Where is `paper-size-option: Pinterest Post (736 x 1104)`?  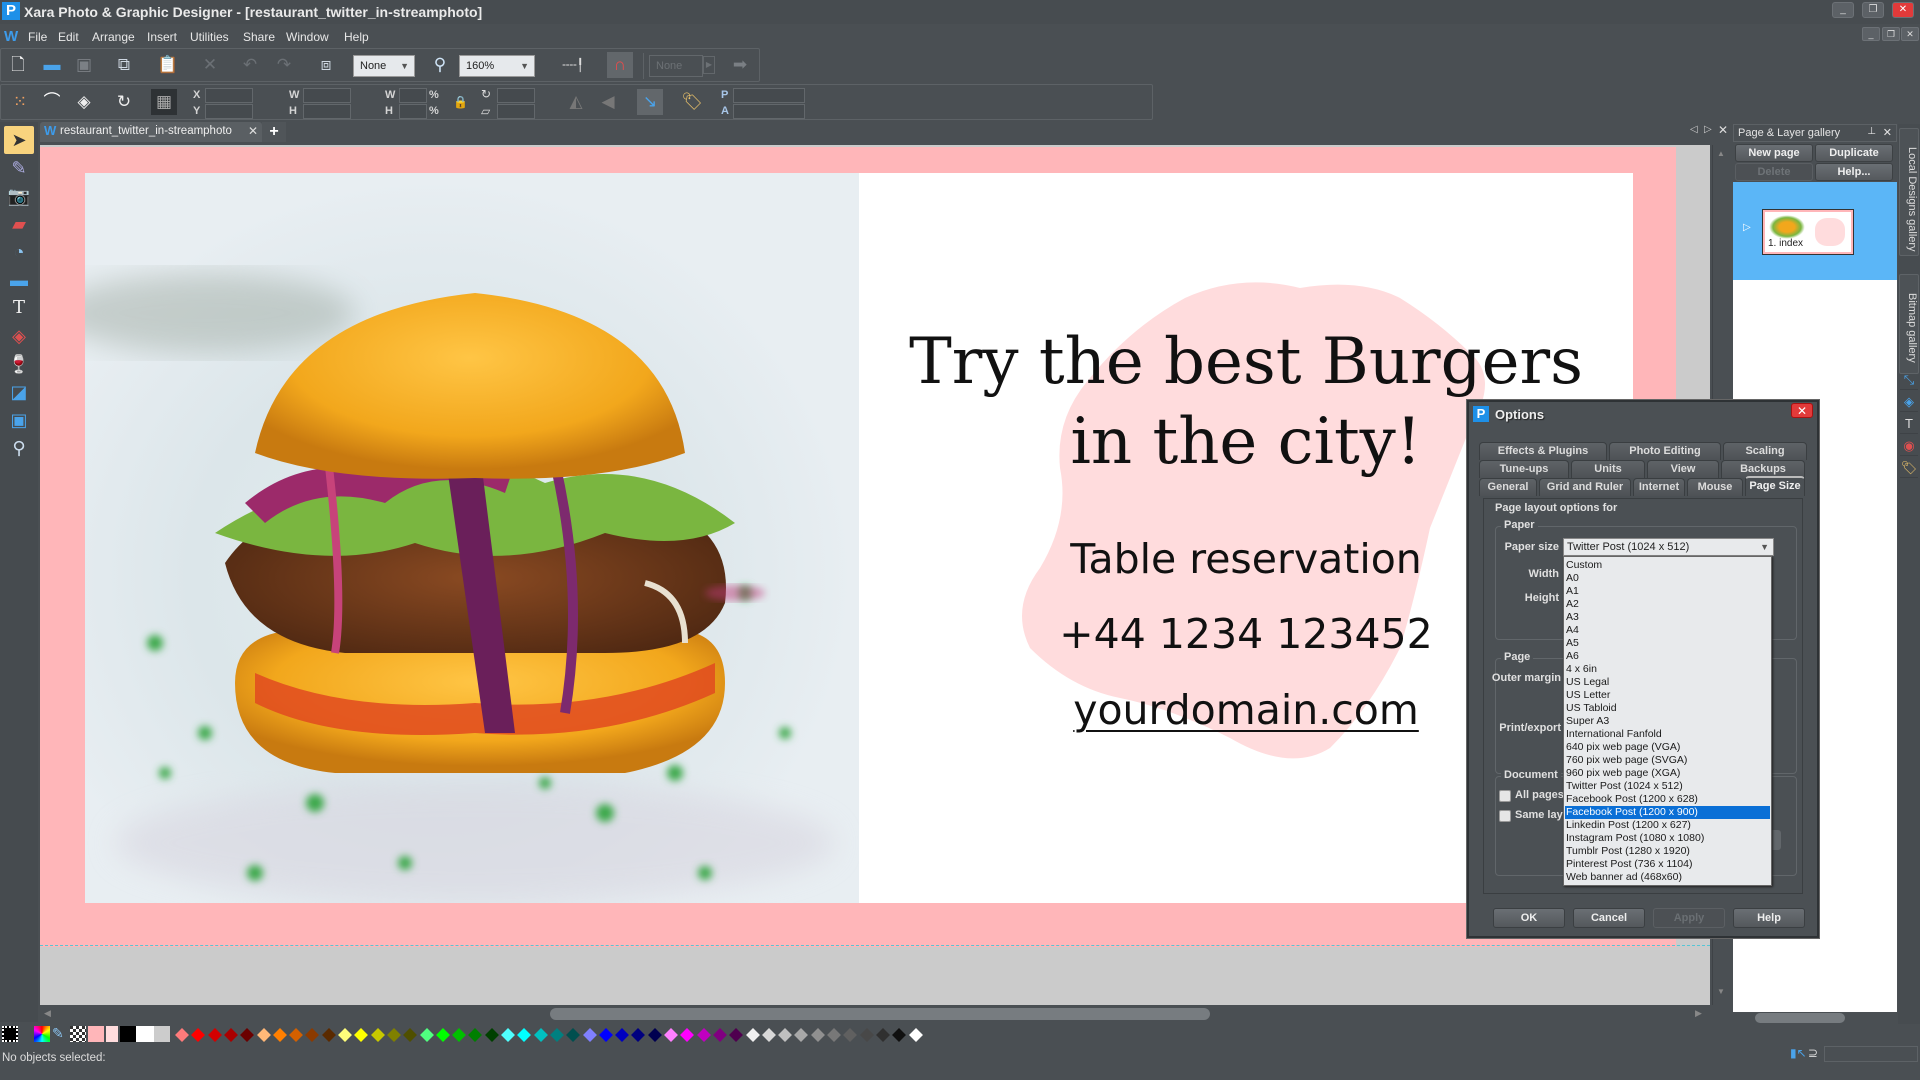 paper-size-option: Pinterest Post (736 x 1104) is located at coordinates (1667, 864).